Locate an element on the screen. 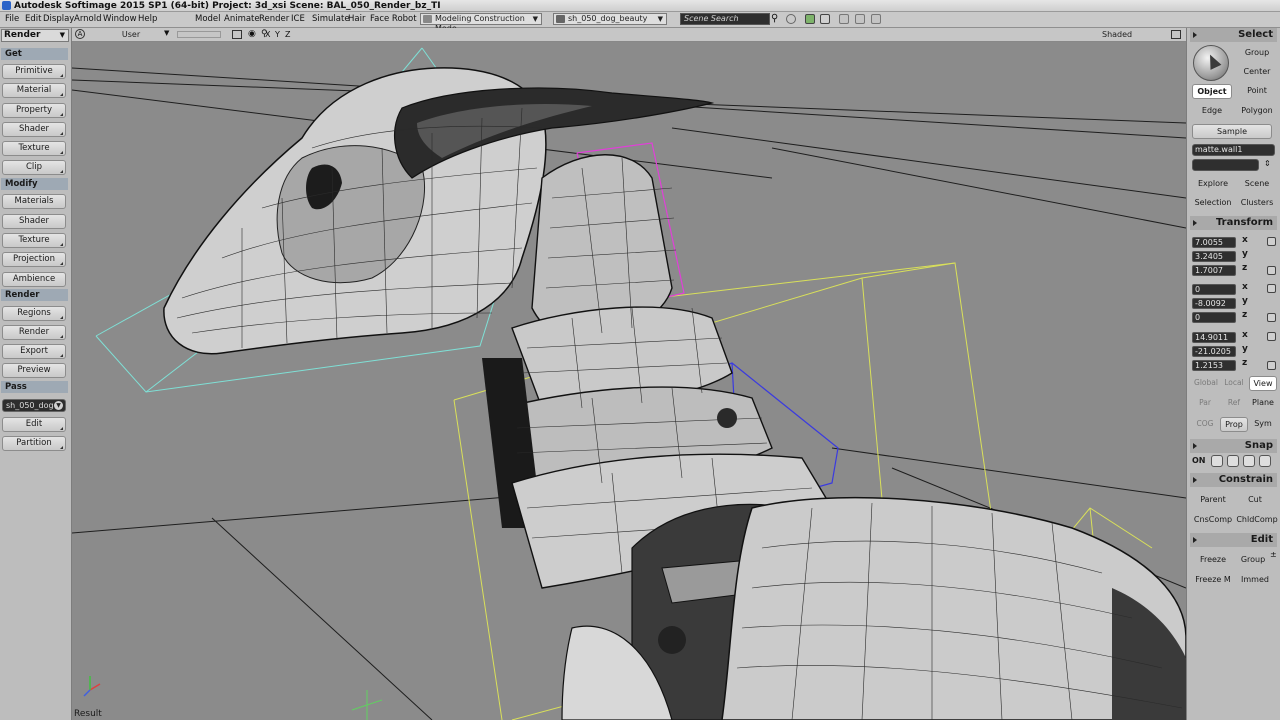 The image size is (1280, 720). rotate-y-field: -8.0092 is located at coordinates (1214, 303).